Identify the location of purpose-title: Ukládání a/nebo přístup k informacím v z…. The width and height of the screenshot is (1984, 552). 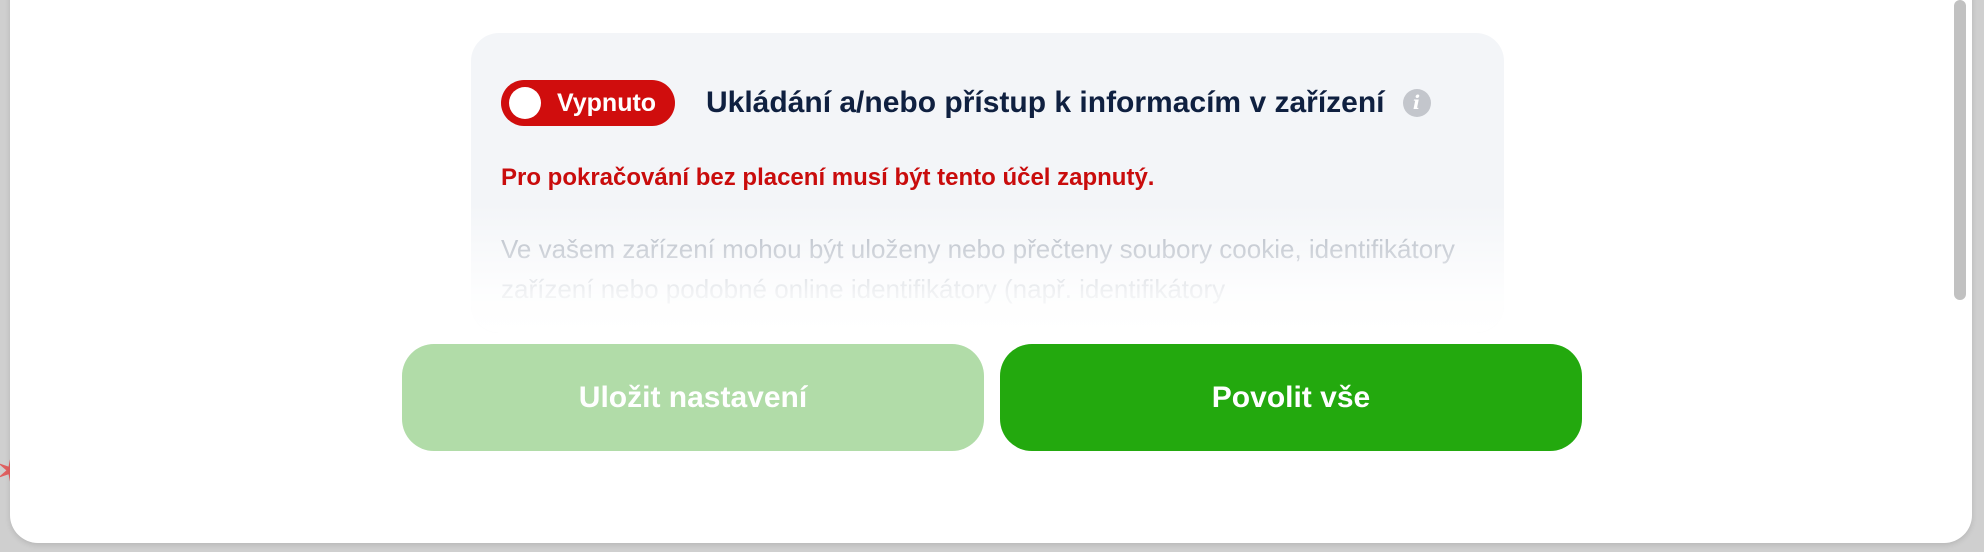
(1045, 102).